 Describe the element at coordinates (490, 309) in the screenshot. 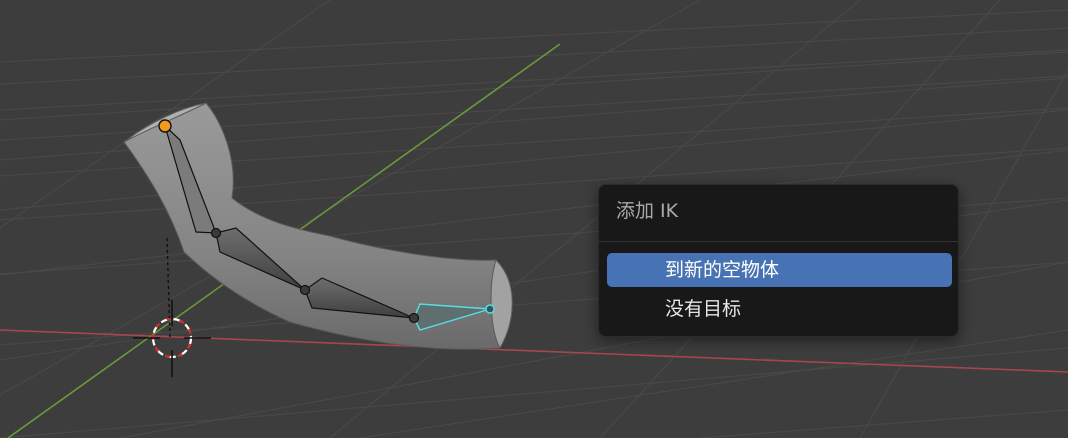

I see `bone-tip-selected` at that location.